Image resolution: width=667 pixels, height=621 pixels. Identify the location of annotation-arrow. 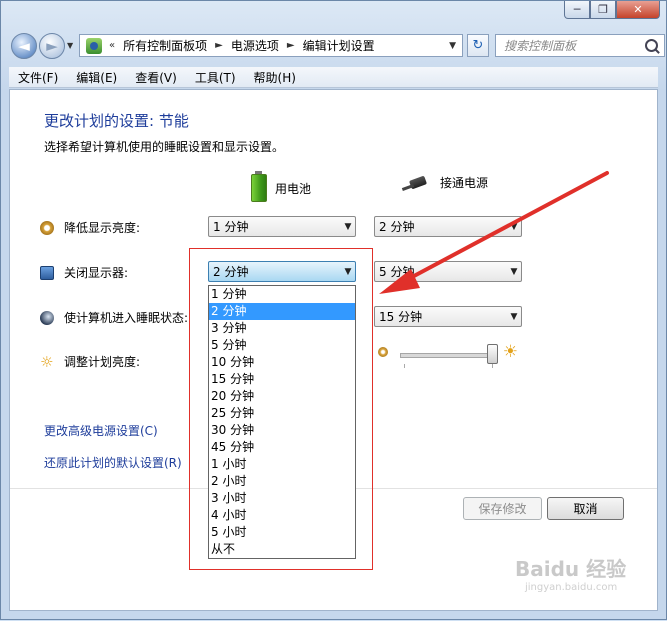
(494, 232).